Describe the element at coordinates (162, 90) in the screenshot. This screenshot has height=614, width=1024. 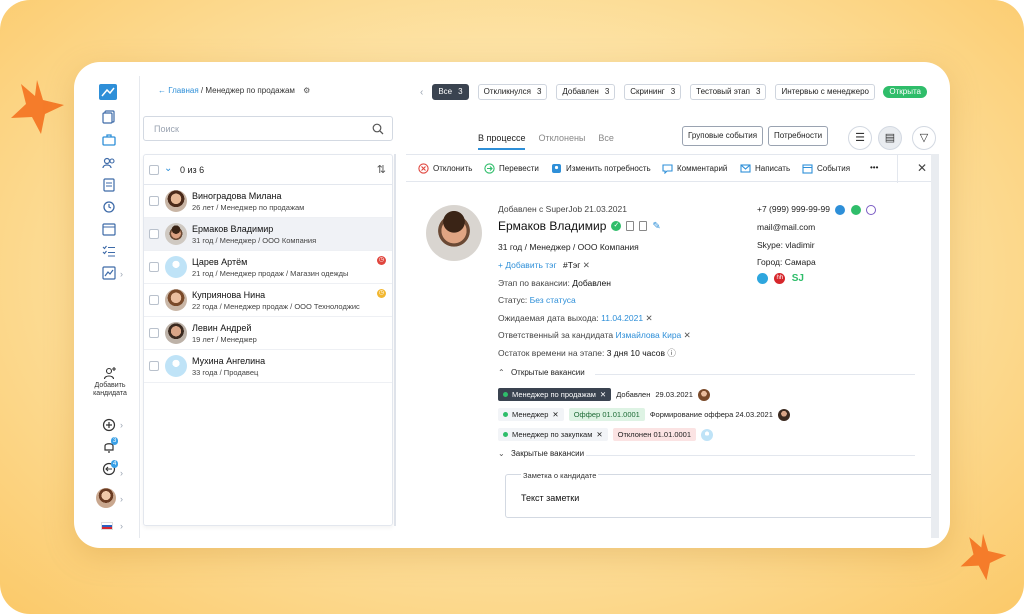
I see `back-arrow-icon: ←` at that location.